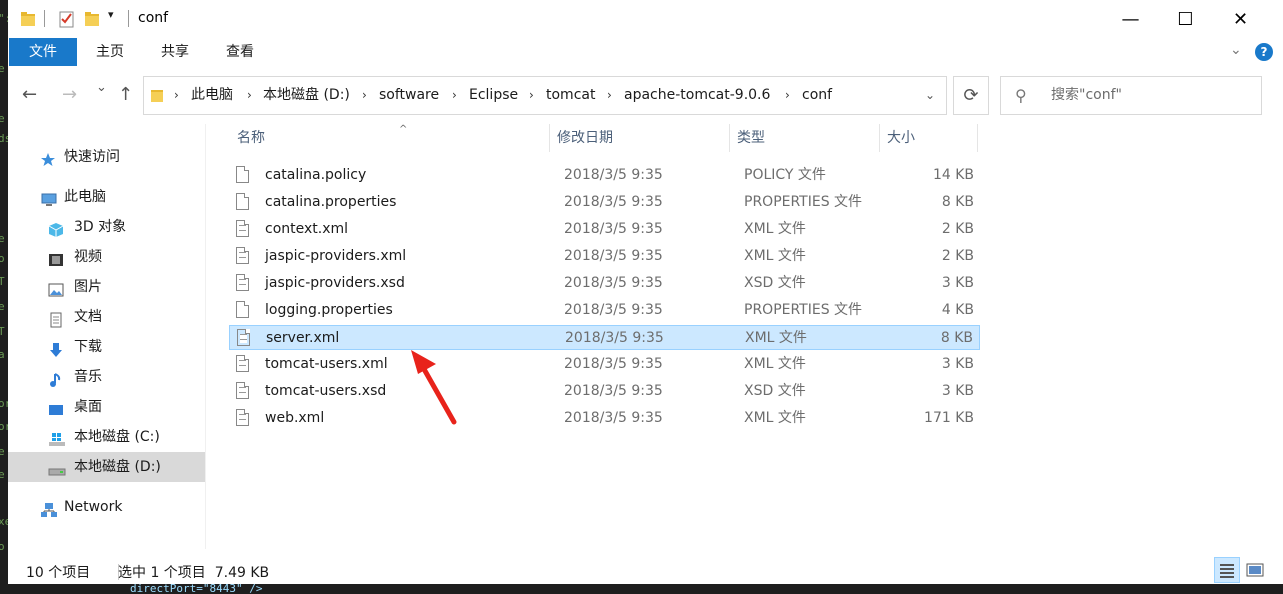  I want to click on breadcrumb-tomcat: tomcat, so click(570, 95).